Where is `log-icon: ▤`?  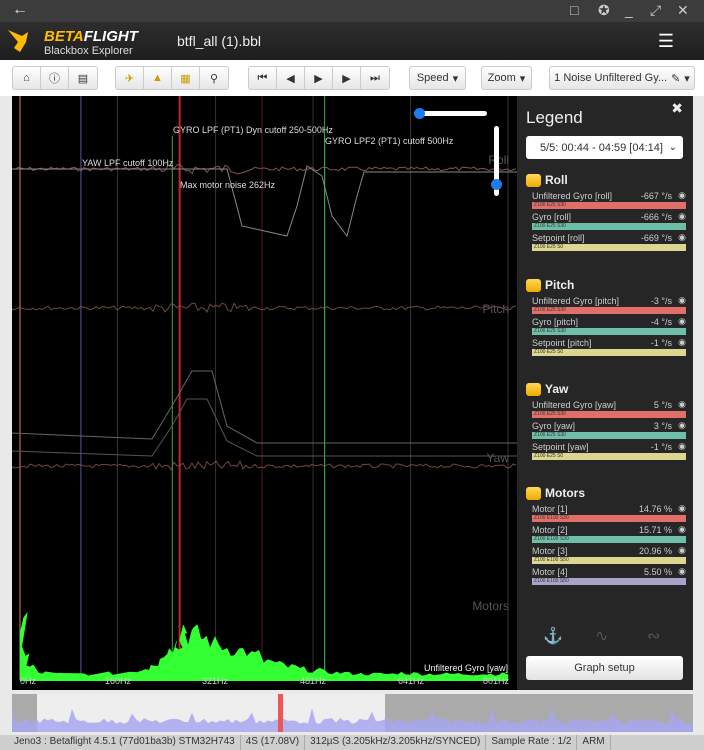 log-icon: ▤ is located at coordinates (83, 78).